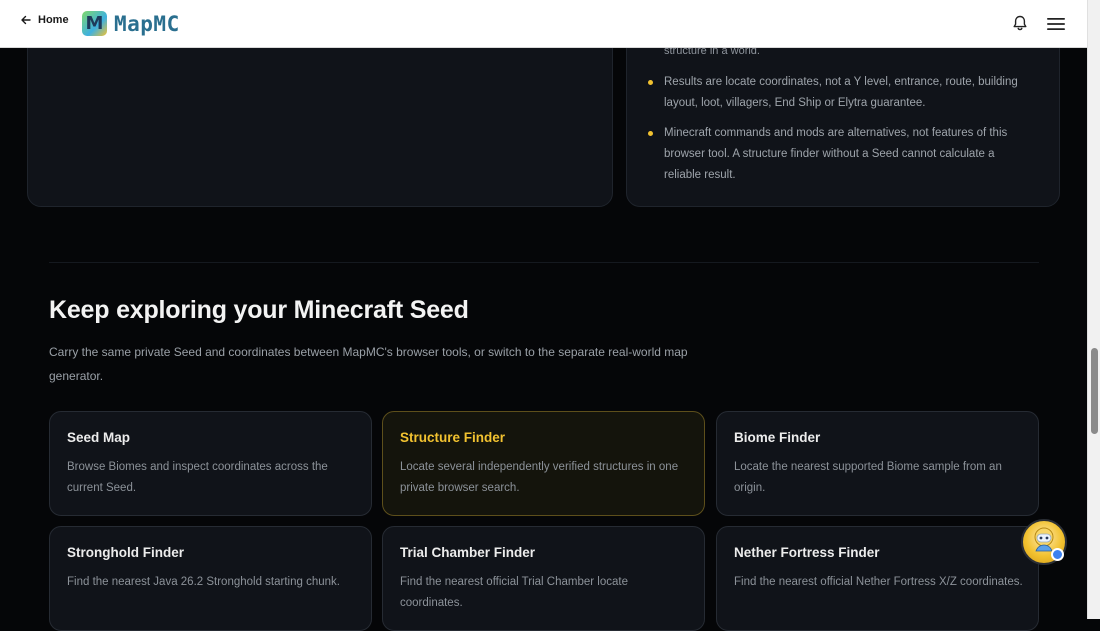 The image size is (1100, 631). Describe the element at coordinates (777, 437) in the screenshot. I see `card-title: Biome Finder` at that location.